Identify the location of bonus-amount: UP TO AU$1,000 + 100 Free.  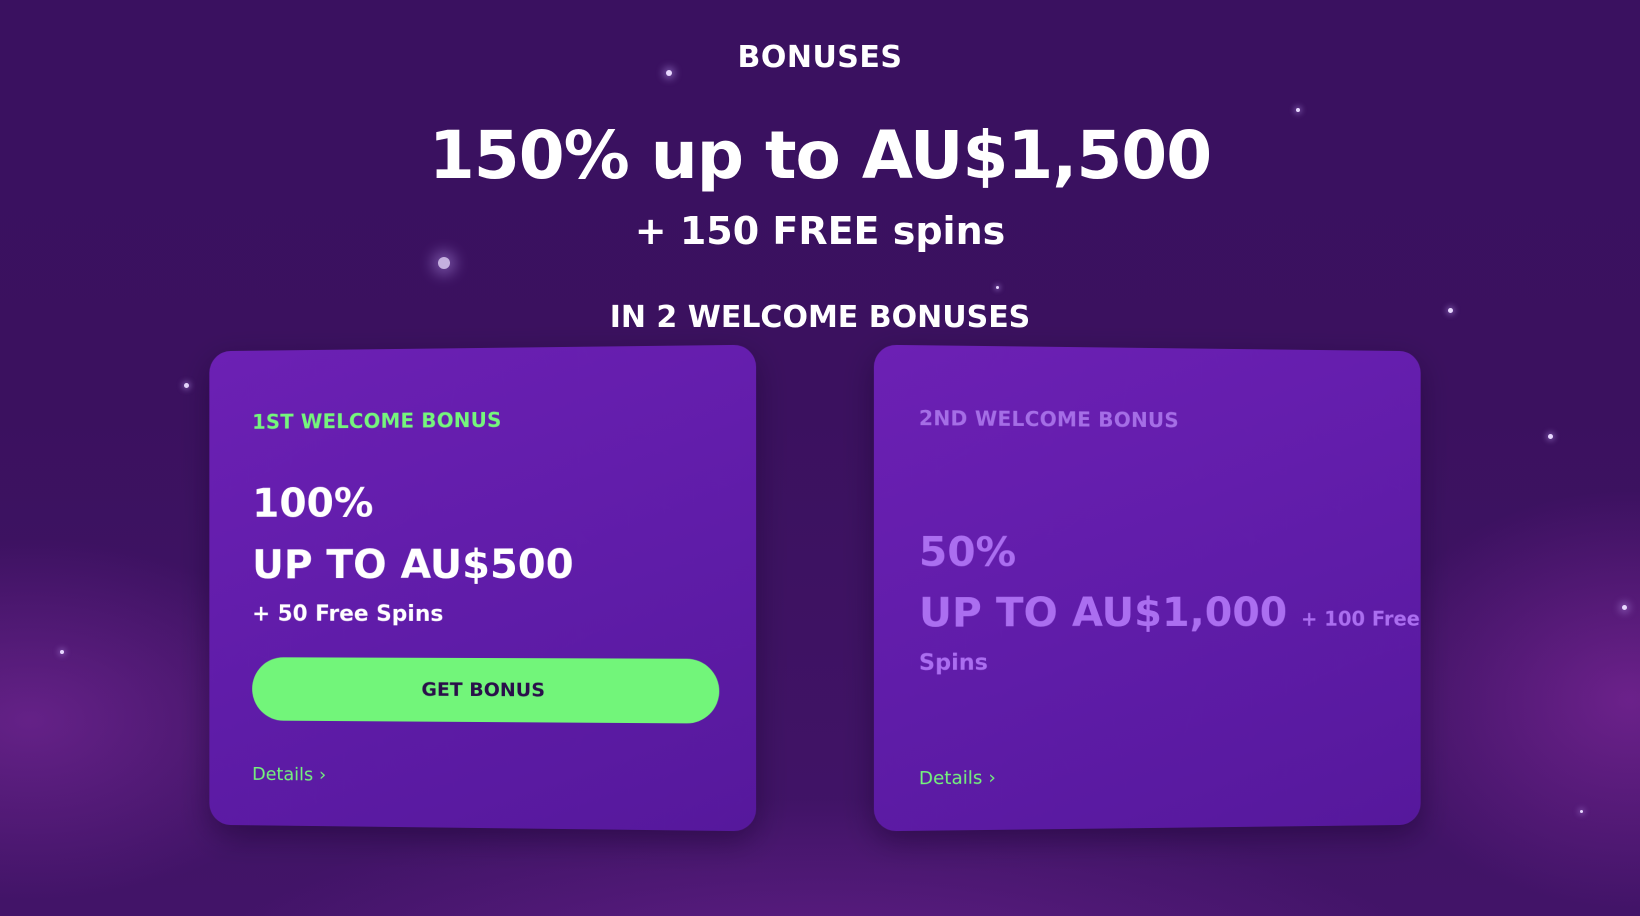
(1169, 613).